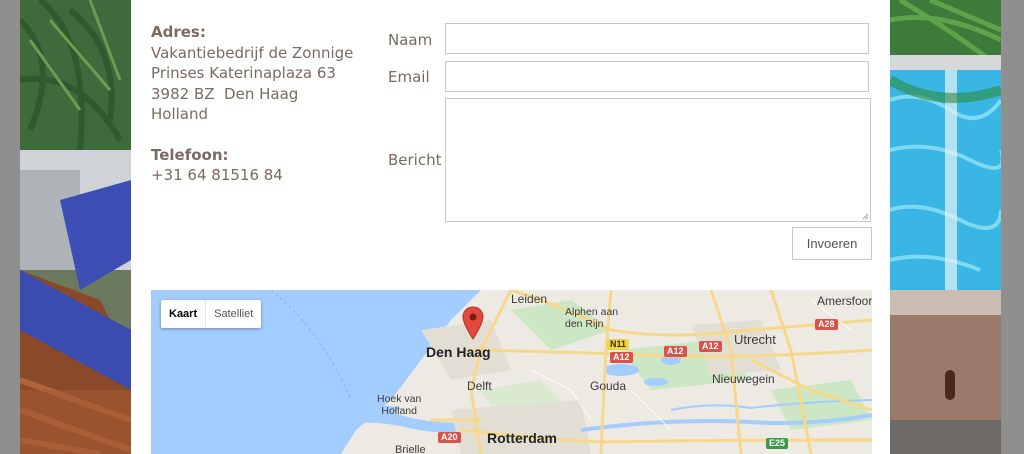 This screenshot has height=454, width=1024. Describe the element at coordinates (844, 301) in the screenshot. I see `map-label-amersfoort: Amersfoor` at that location.